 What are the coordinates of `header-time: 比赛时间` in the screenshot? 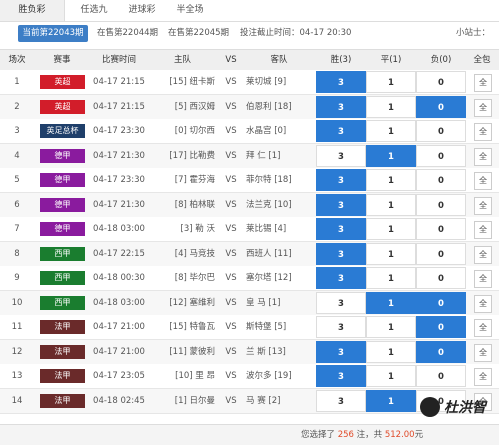 It's located at (118, 60).